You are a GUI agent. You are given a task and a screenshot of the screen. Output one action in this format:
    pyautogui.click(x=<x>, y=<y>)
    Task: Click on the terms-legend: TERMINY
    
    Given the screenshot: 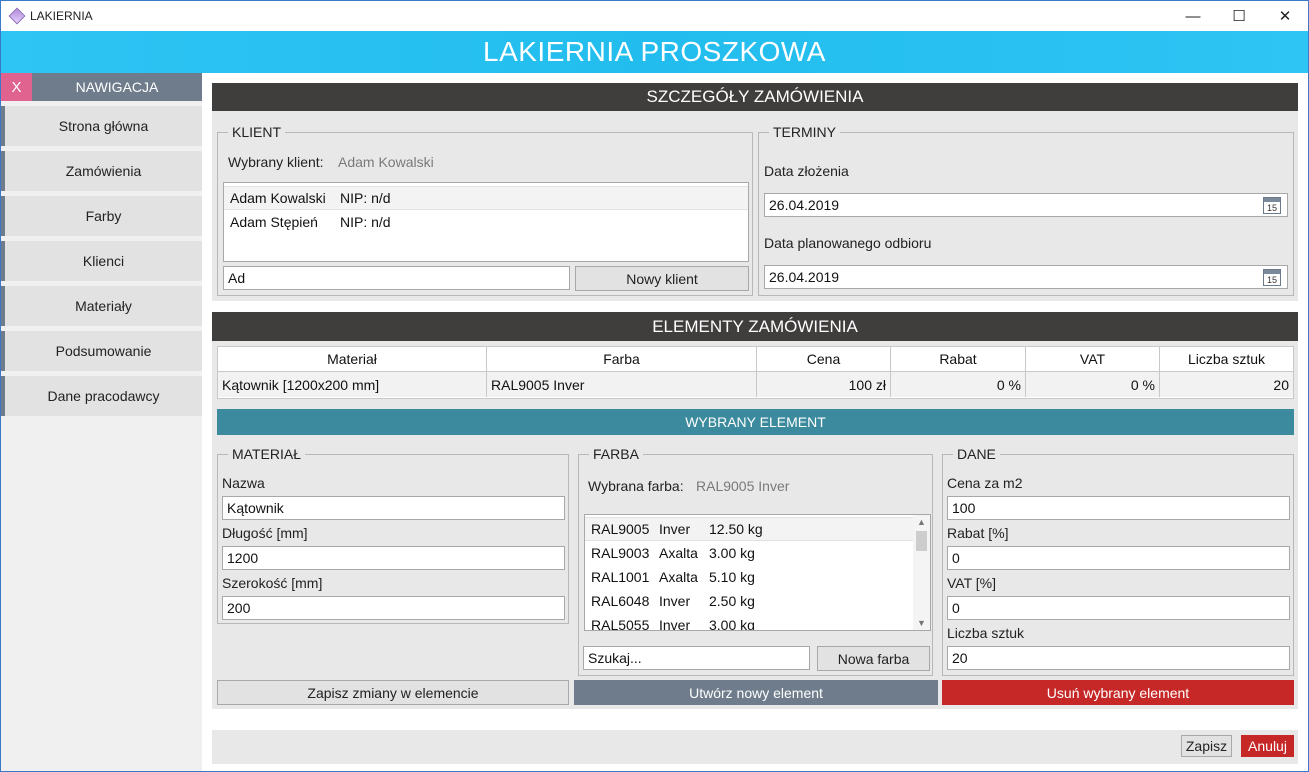 What is the action you would take?
    pyautogui.click(x=804, y=132)
    